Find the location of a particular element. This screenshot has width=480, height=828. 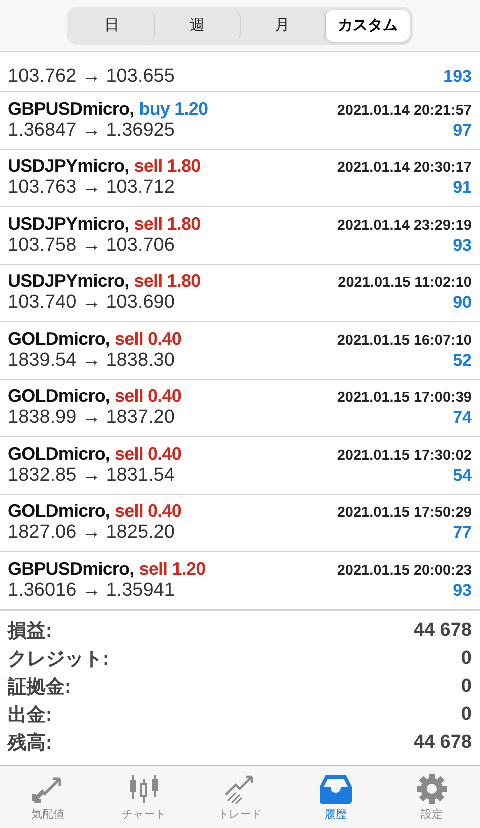

trade-profit: 77 is located at coordinates (462, 533).